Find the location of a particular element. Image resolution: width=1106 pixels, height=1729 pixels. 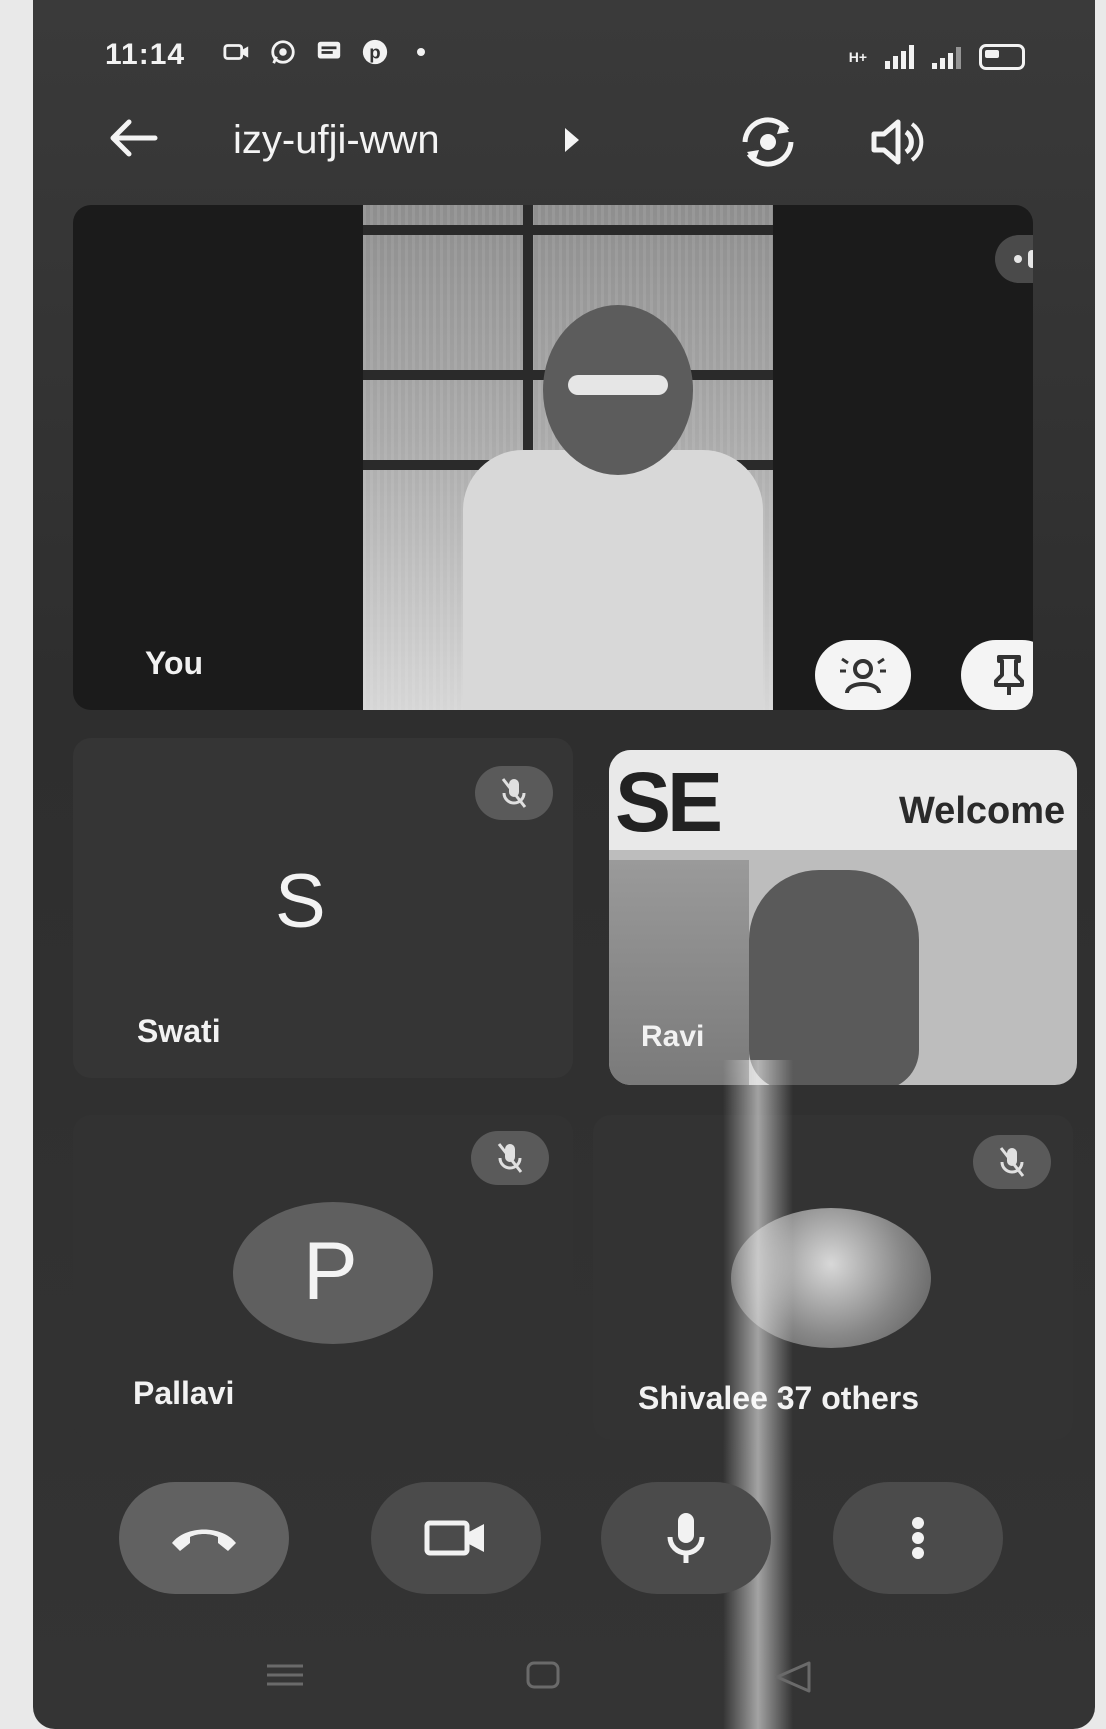

effects-button is located at coordinates (863, 675).